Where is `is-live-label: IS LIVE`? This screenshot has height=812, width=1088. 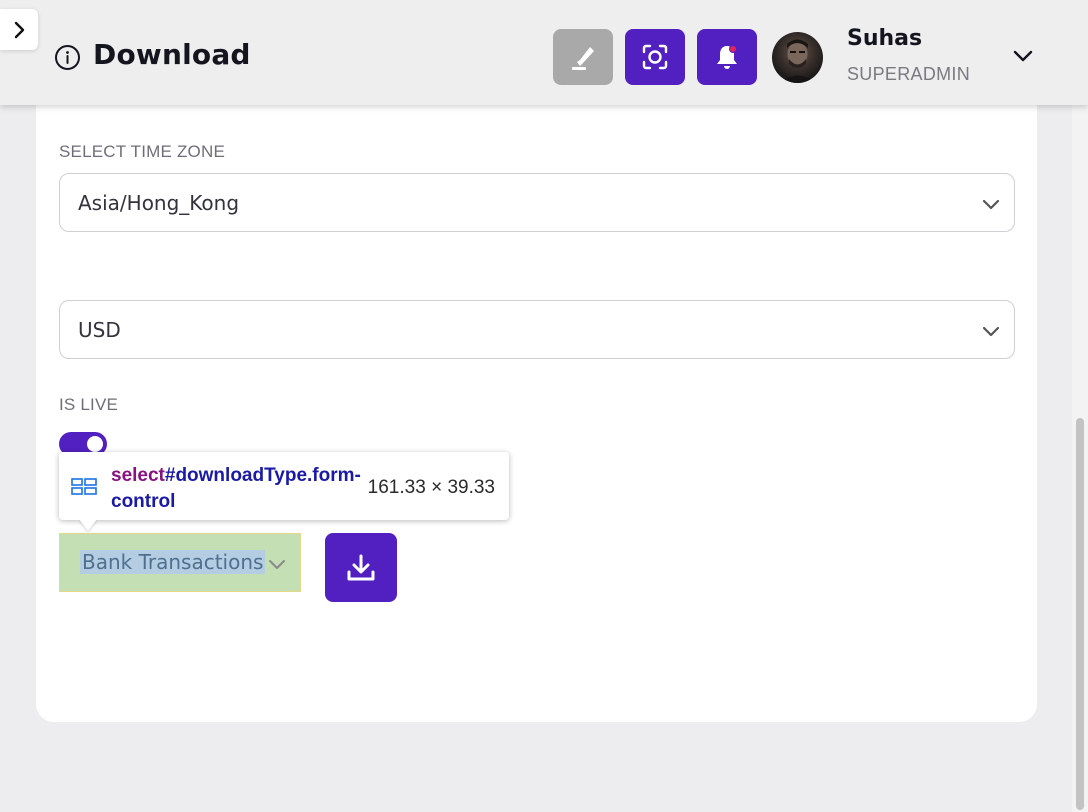
is-live-label: IS LIVE is located at coordinates (89, 404).